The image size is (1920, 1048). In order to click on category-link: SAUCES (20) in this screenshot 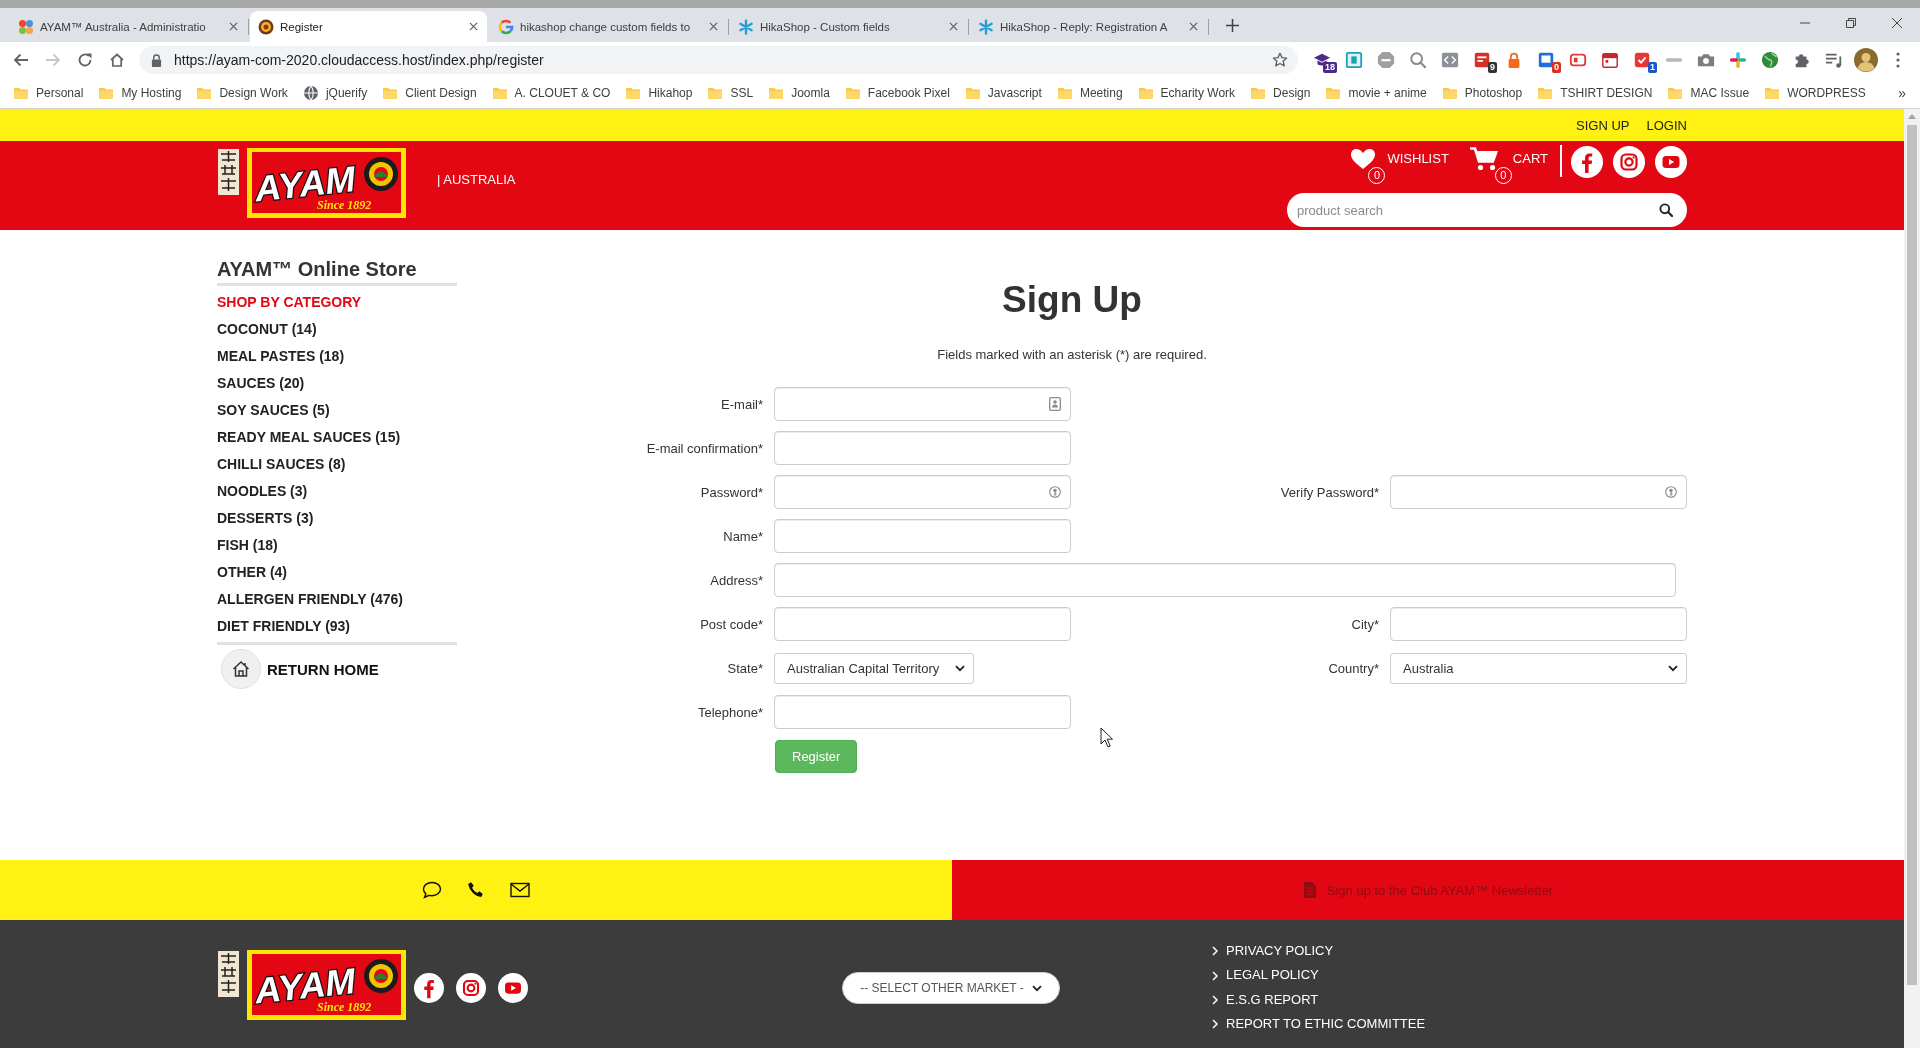, I will do `click(337, 383)`.